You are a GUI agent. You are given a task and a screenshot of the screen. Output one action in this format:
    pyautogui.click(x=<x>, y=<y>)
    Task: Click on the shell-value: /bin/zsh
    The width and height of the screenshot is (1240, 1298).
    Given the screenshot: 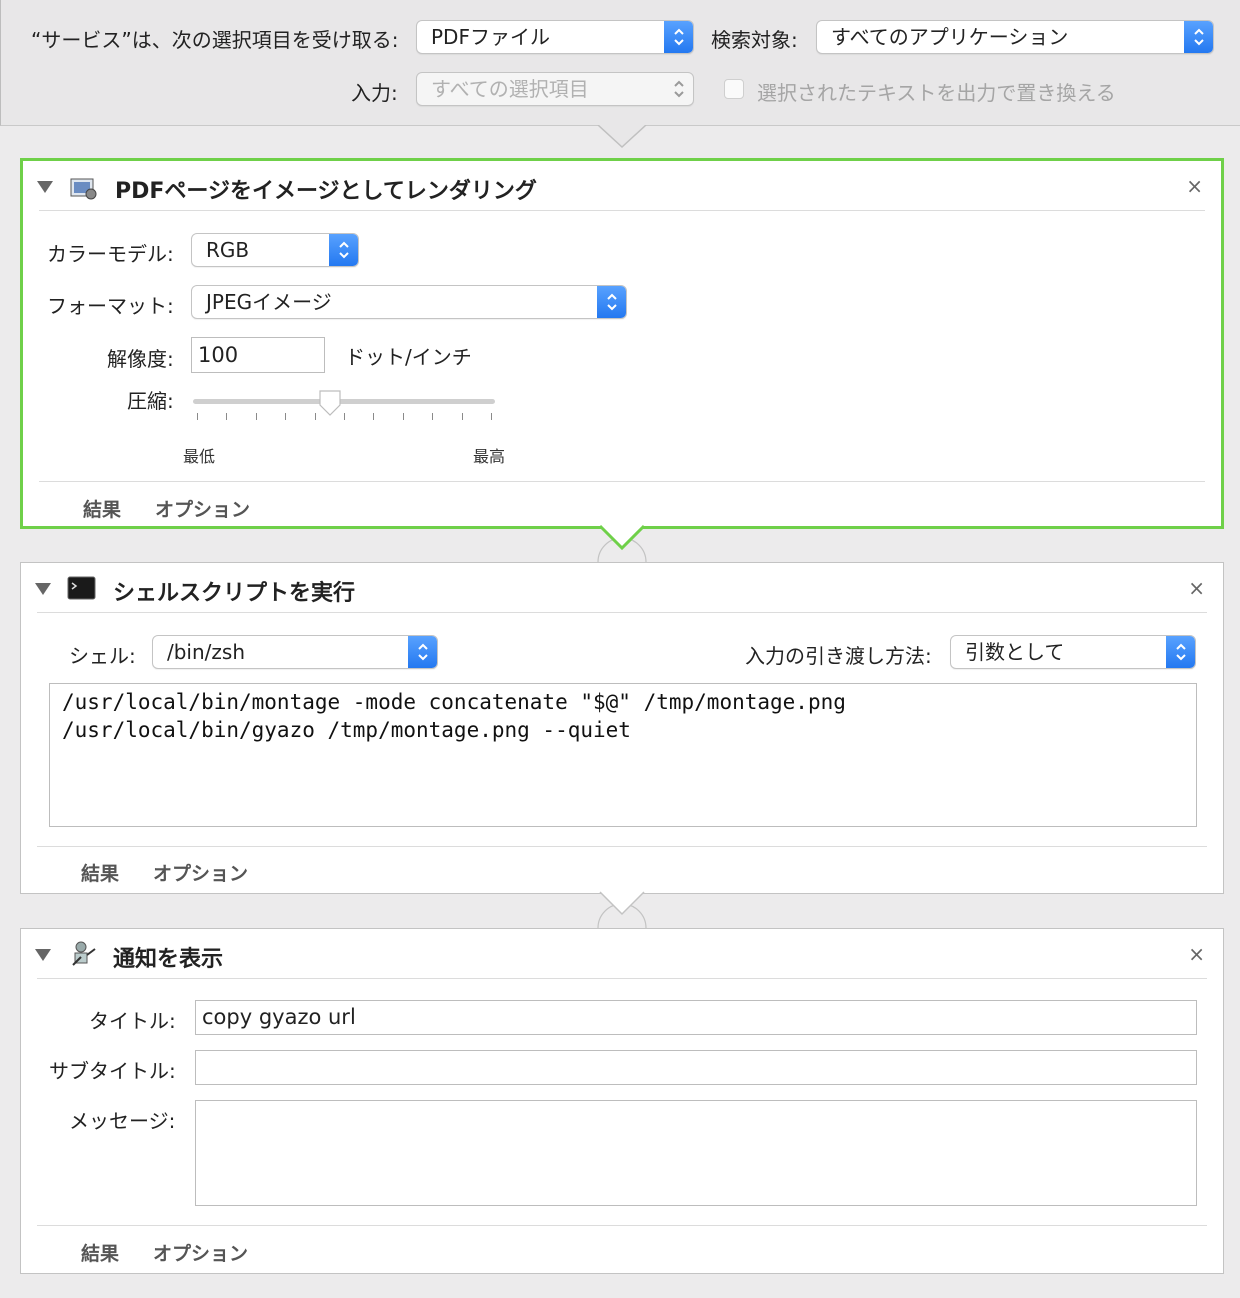 What is the action you would take?
    pyautogui.click(x=206, y=652)
    